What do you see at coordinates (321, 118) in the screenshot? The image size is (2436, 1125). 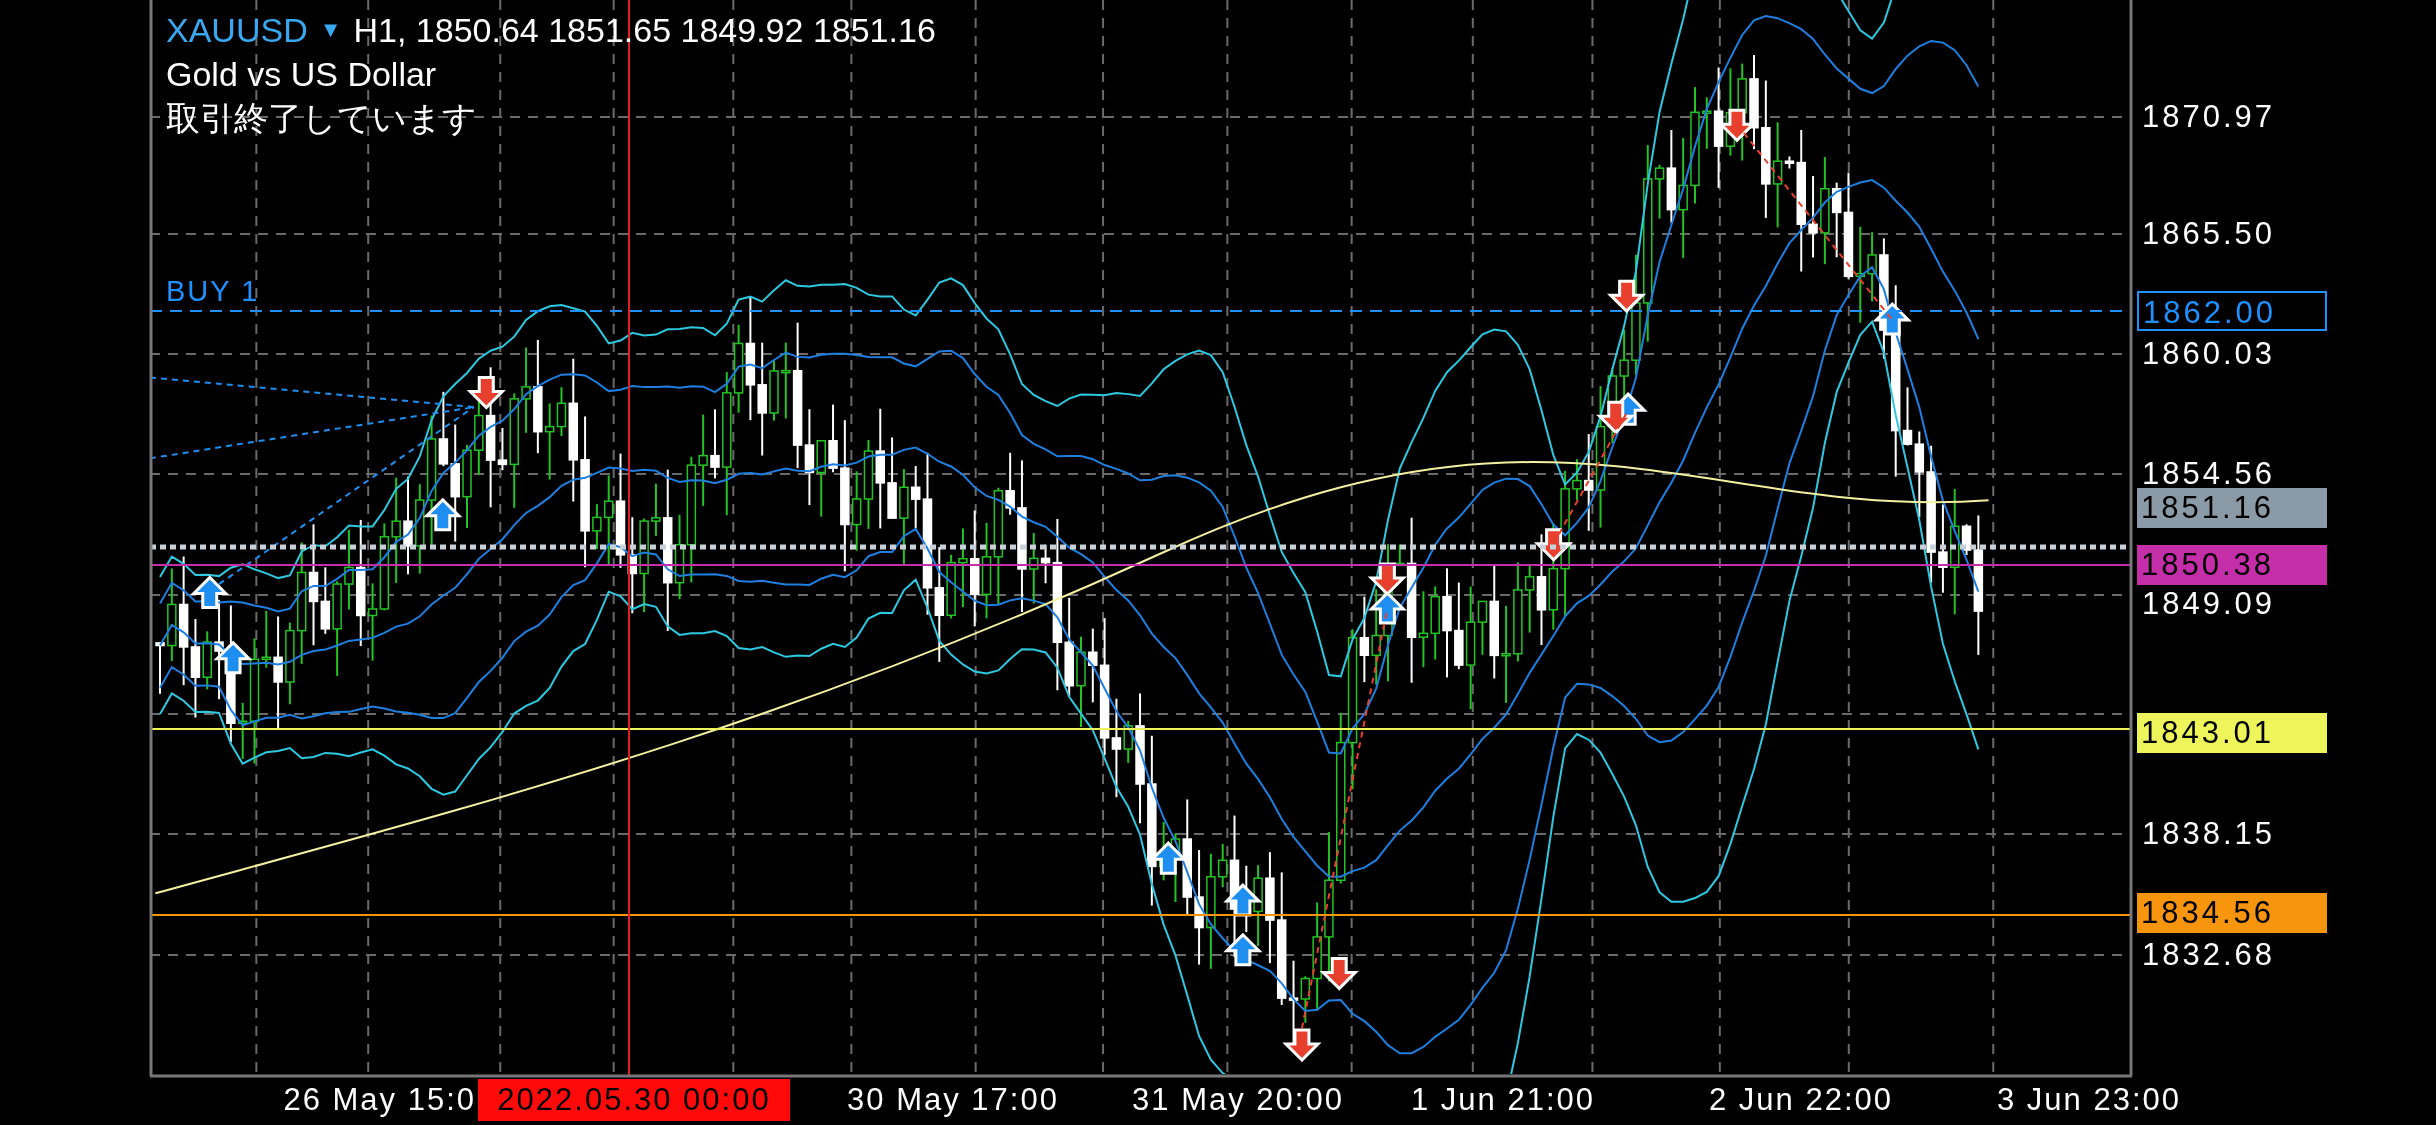 I see `market-status: 取引終了しています` at bounding box center [321, 118].